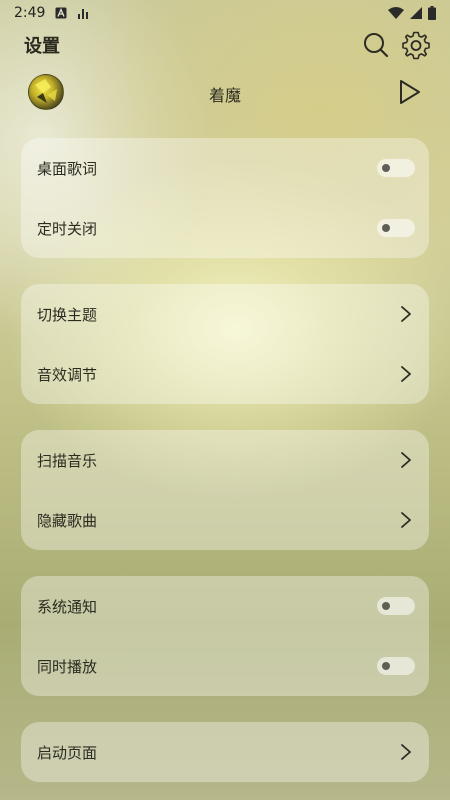  Describe the element at coordinates (225, 520) in the screenshot. I see `hidden-songs-row: 隐藏歌曲` at that location.